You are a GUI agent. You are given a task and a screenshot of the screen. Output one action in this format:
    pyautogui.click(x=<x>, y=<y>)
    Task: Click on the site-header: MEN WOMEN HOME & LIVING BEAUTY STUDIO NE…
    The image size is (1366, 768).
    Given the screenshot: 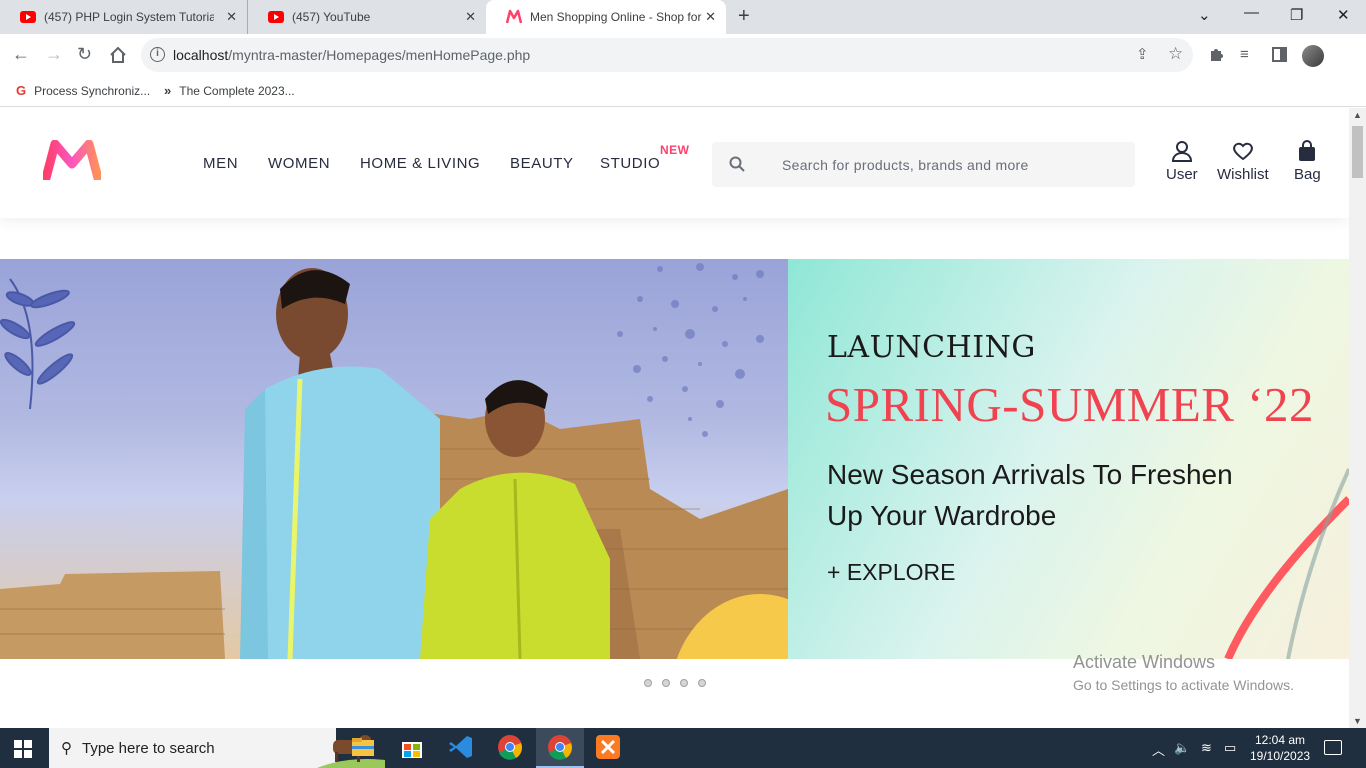 What is the action you would take?
    pyautogui.click(x=674, y=163)
    